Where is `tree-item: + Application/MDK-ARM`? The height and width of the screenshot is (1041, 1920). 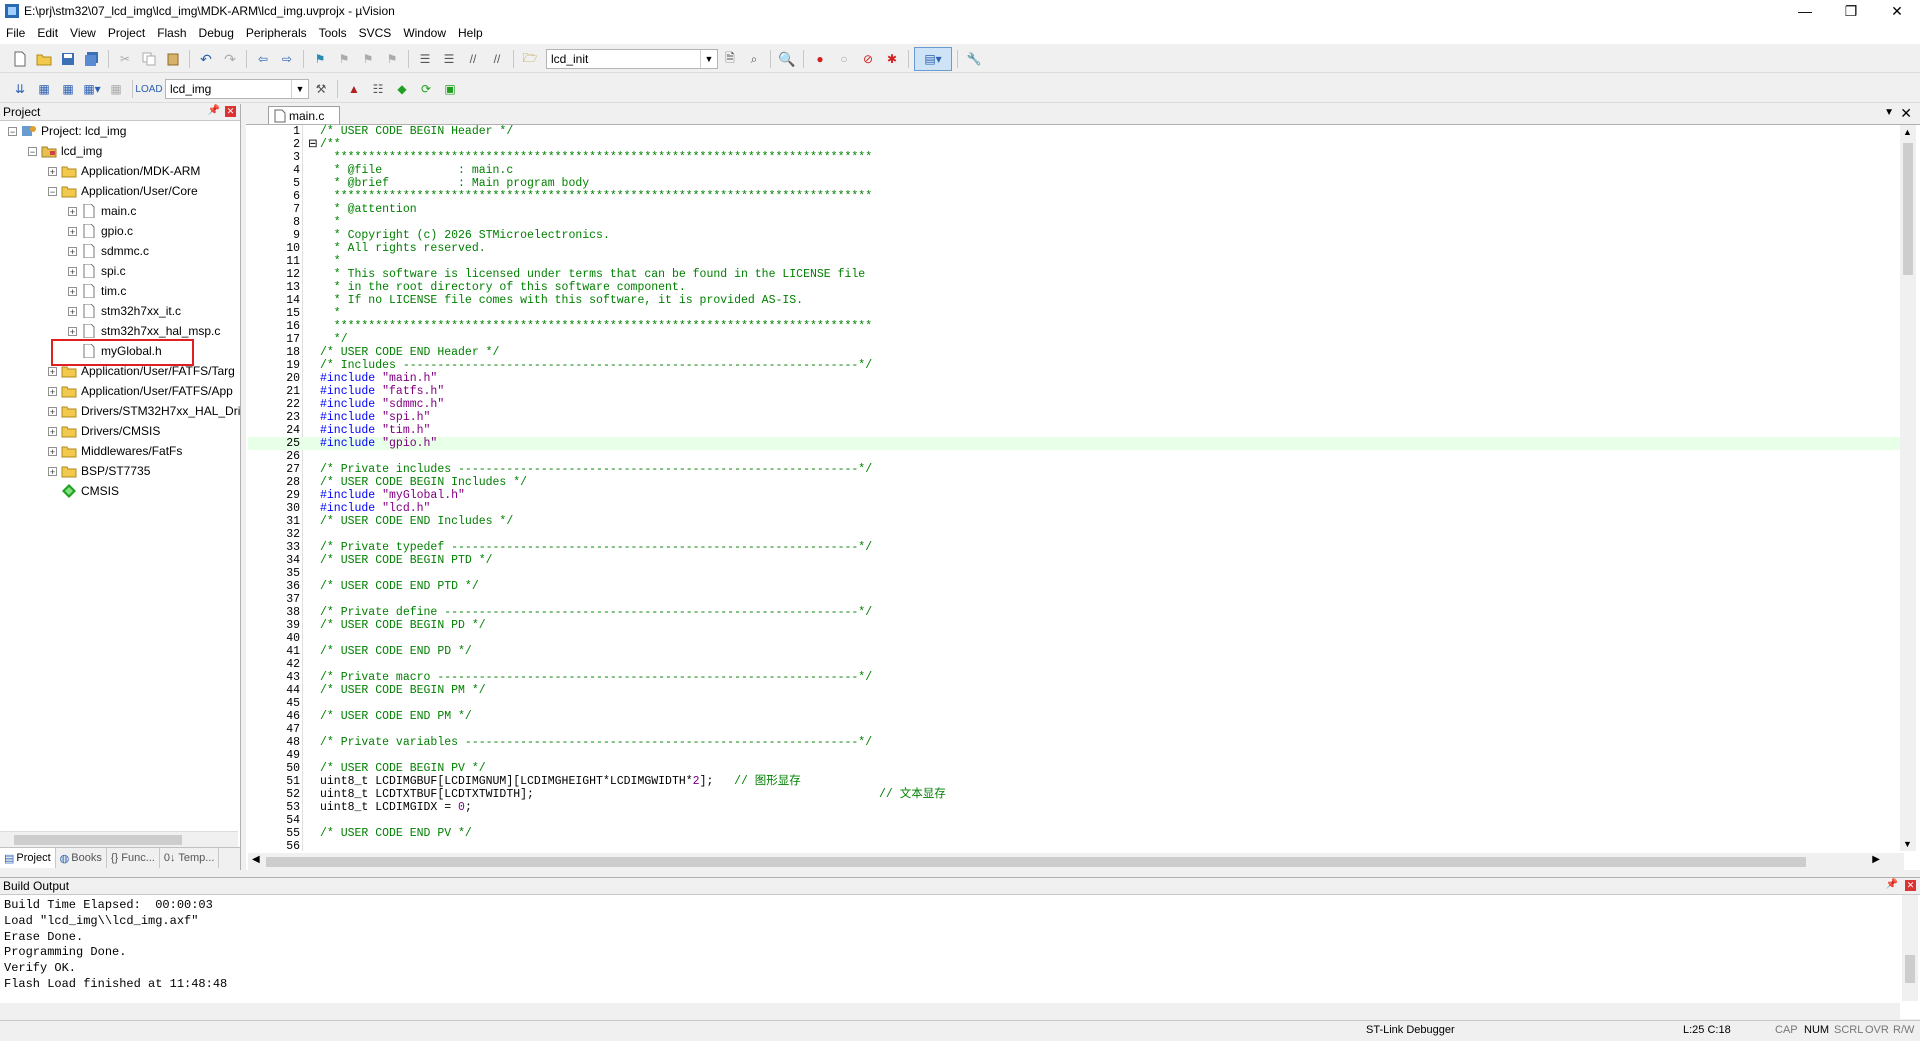
tree-item: + Application/MDK-ARM is located at coordinates (124, 171).